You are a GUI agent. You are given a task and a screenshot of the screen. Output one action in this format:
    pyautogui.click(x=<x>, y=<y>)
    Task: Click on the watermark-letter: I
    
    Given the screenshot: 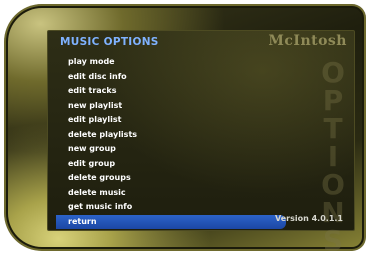 What is the action you would take?
    pyautogui.click(x=333, y=156)
    